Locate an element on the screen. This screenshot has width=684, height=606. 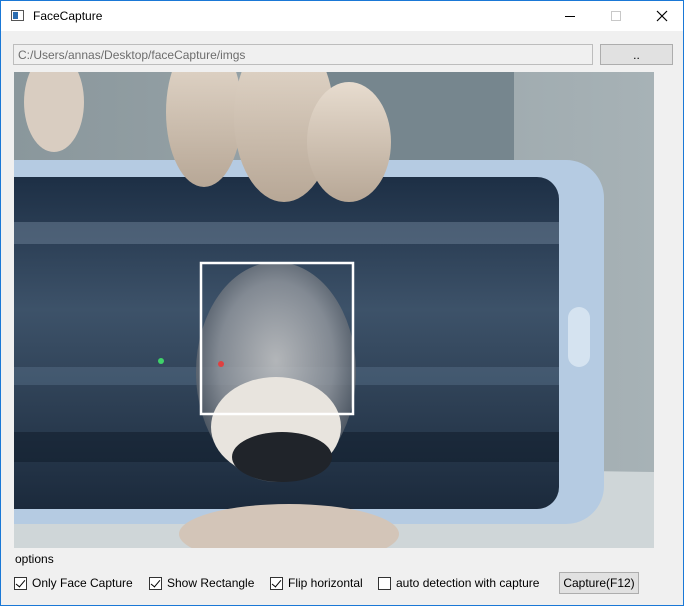
only-face-capture-option: Only Face Capture is located at coordinates (73, 583).